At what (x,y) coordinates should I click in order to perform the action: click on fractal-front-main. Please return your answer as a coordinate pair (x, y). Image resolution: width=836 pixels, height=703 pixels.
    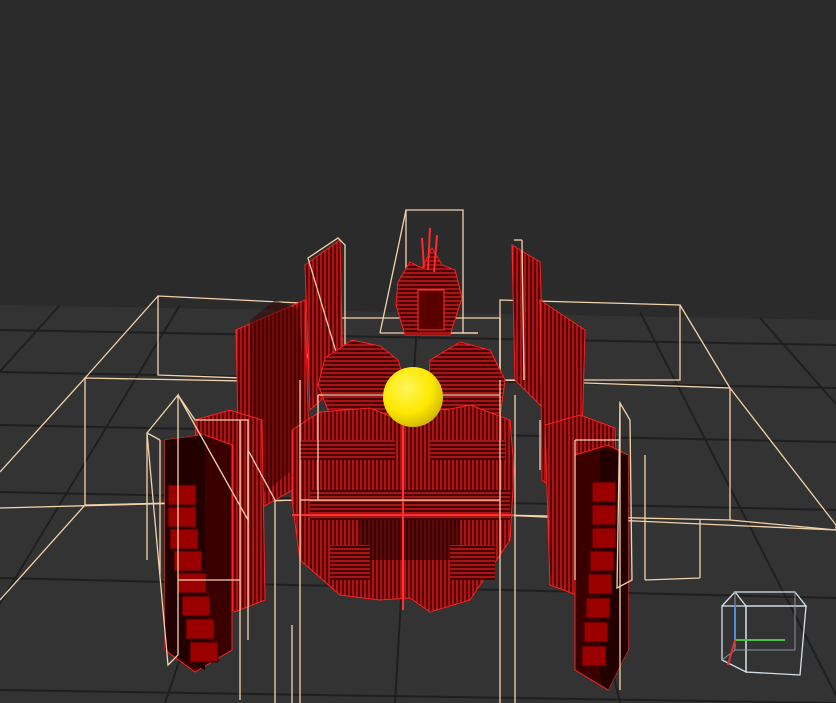
    Looking at the image, I should click on (403, 508).